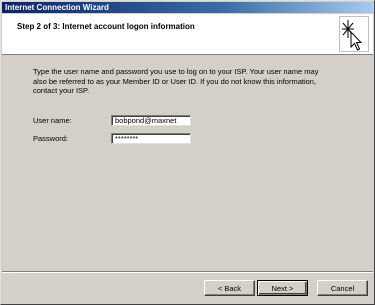 This screenshot has width=375, height=305. I want to click on next-button: Next >, so click(282, 288).